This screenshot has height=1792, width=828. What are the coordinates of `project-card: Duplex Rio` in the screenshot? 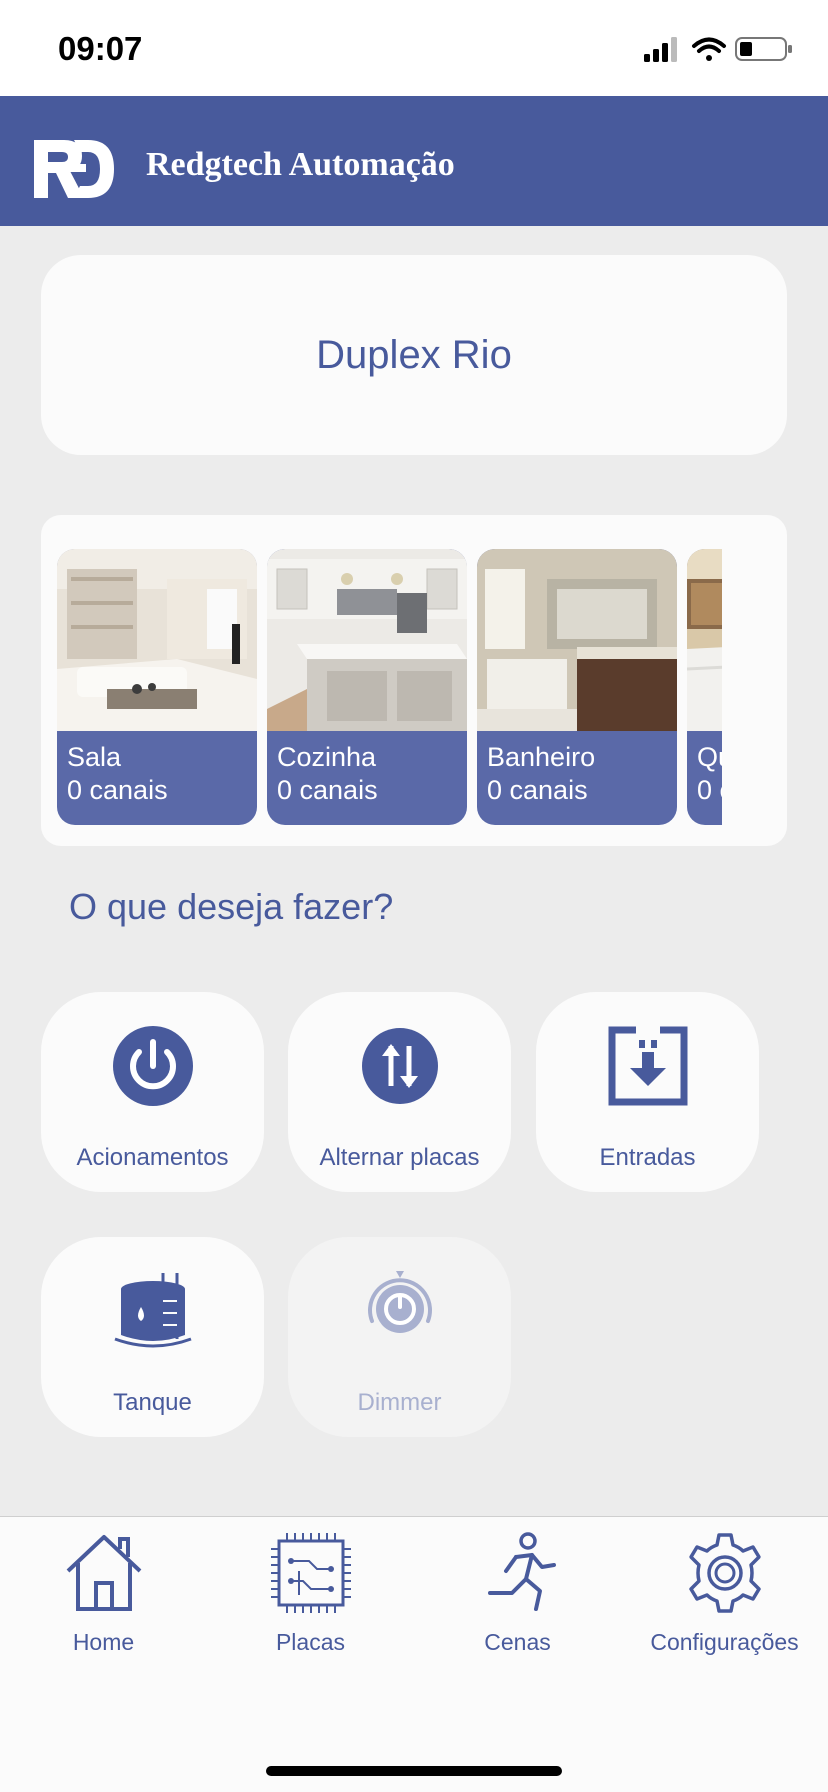 It's located at (414, 355).